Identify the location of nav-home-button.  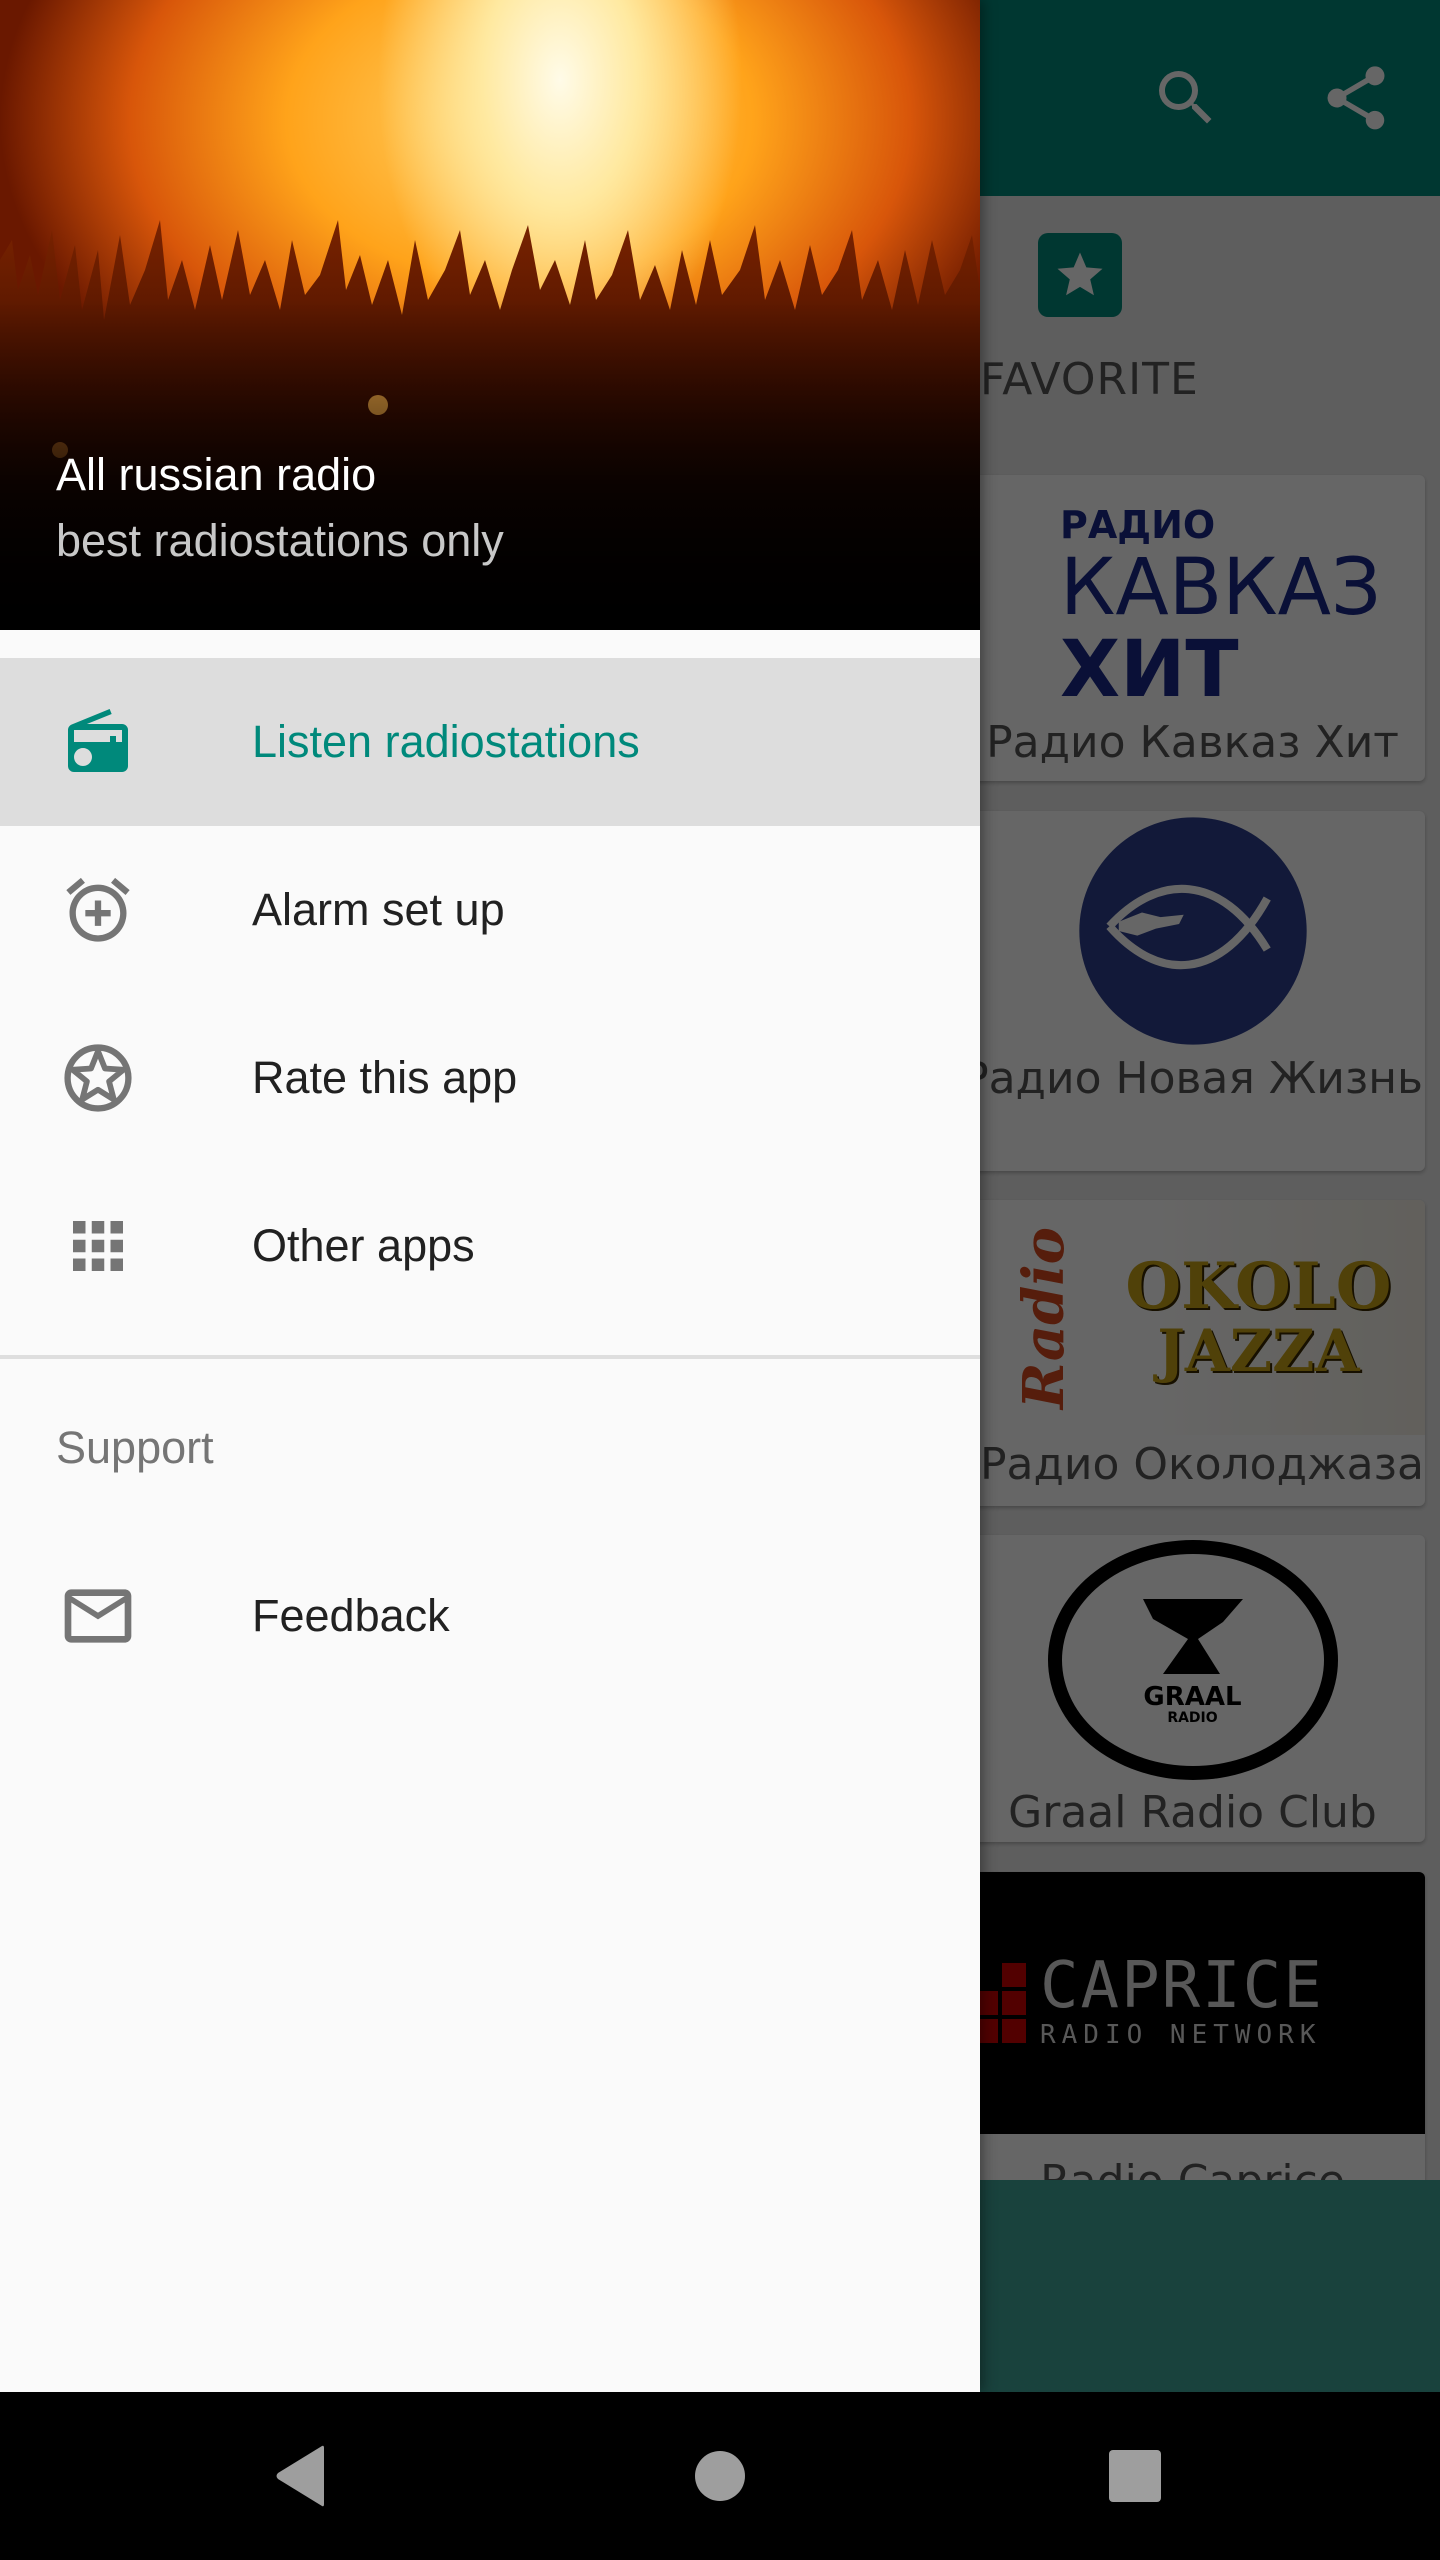
(720, 2476).